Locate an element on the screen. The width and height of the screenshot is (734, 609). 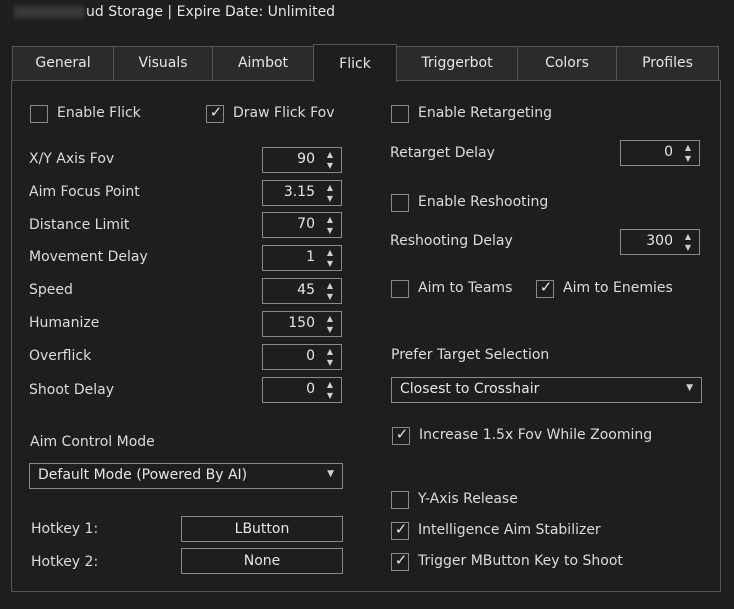
aim-focus-point-spinbox: 3.15 ▲ ▼ is located at coordinates (302, 193).